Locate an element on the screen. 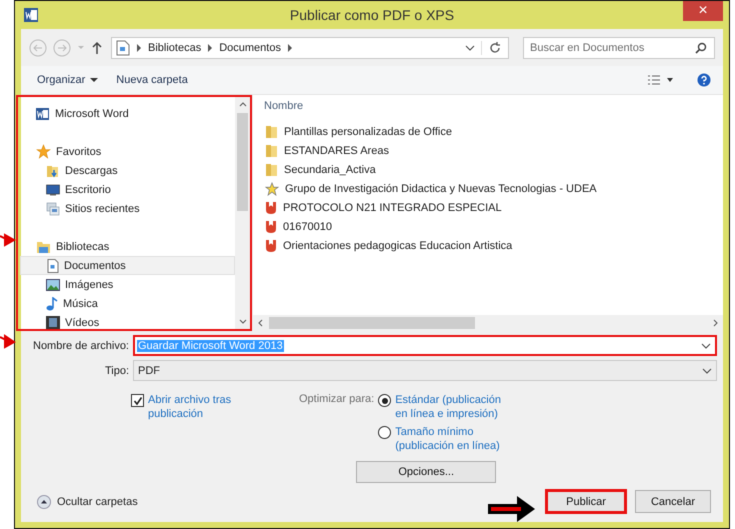  address-bar: Bibliotecas Documentos is located at coordinates (310, 48).